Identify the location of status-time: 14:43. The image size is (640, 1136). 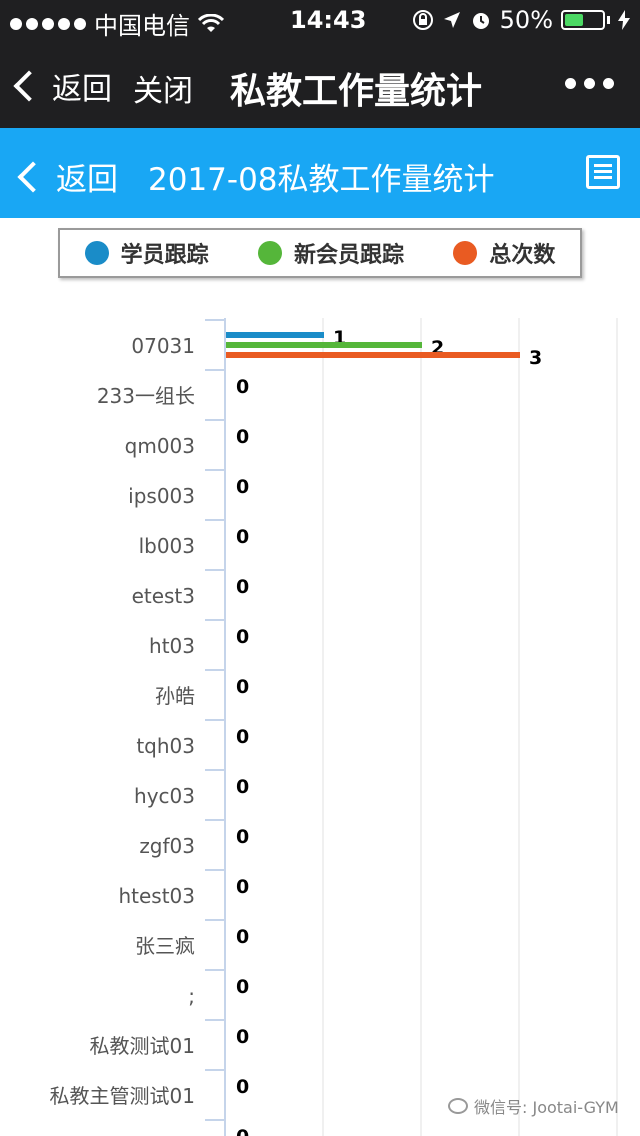
(328, 20).